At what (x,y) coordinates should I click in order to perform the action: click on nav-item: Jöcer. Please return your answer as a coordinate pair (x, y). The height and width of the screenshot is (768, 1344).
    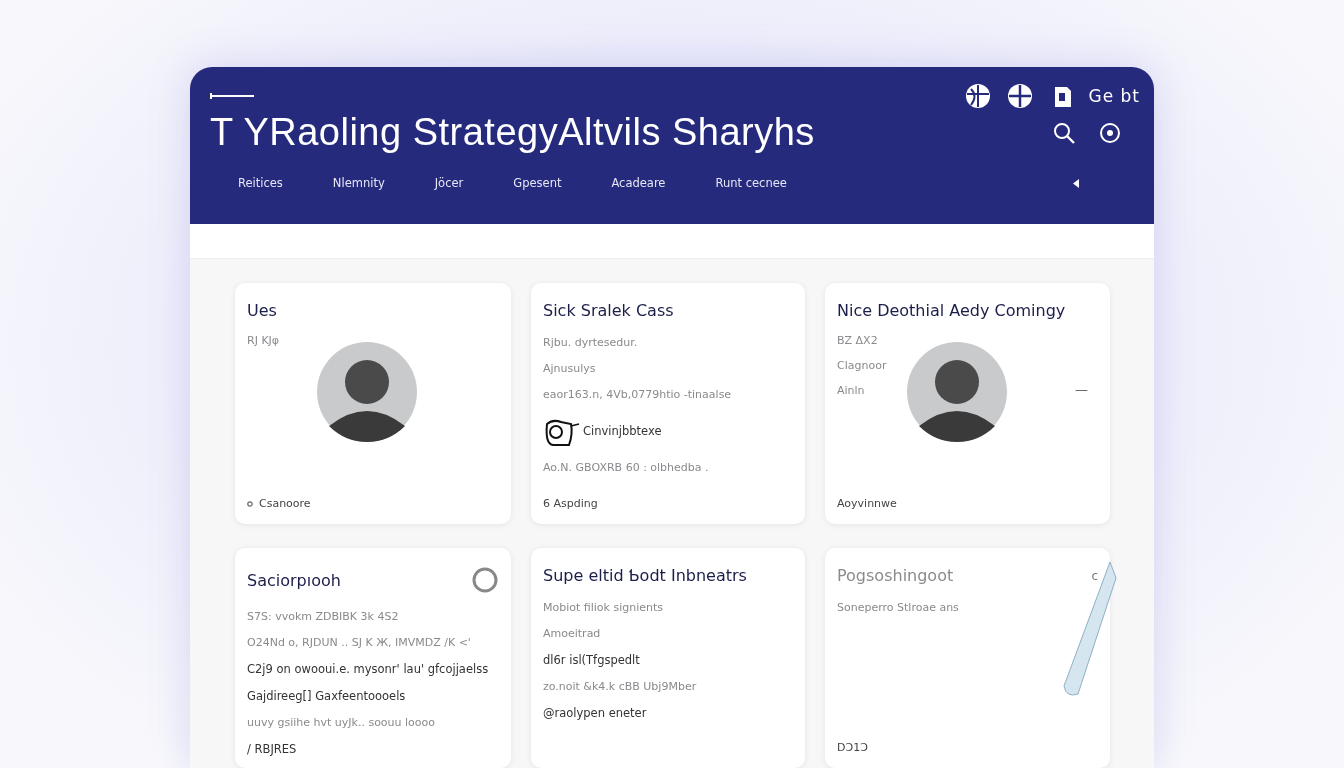
    Looking at the image, I should click on (449, 183).